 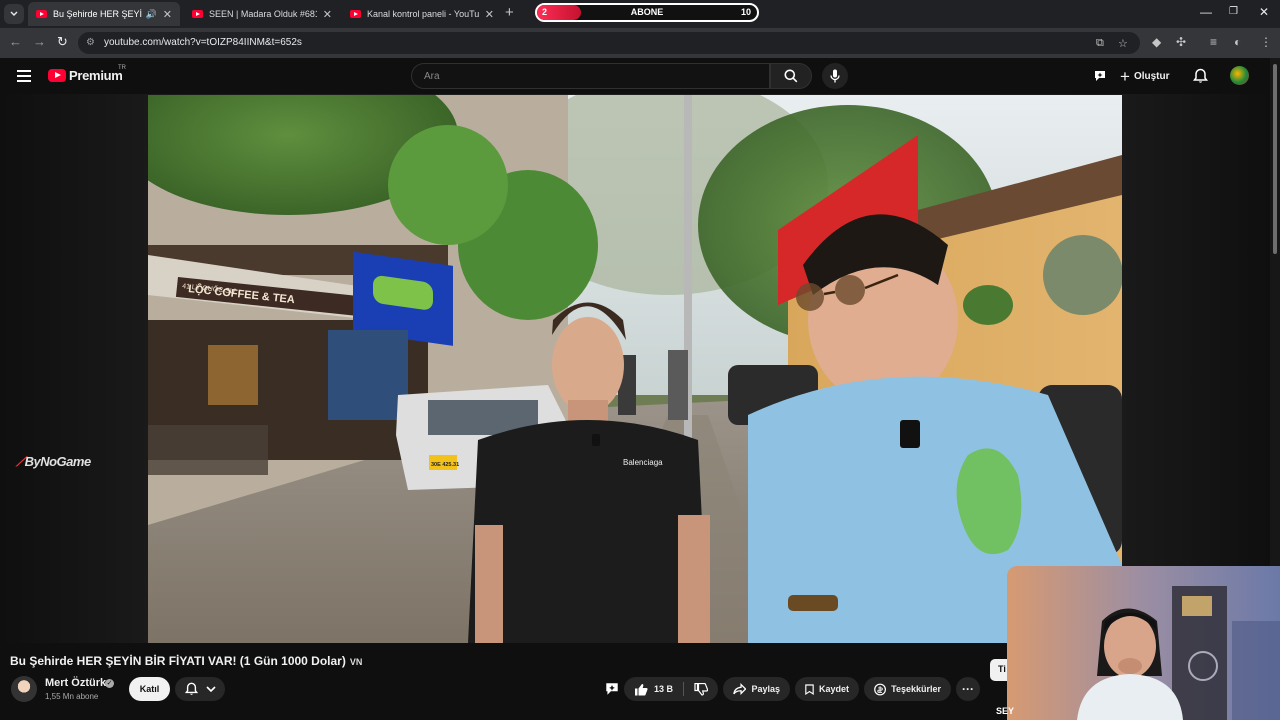 I want to click on goal-label: ABONE, so click(x=647, y=12).